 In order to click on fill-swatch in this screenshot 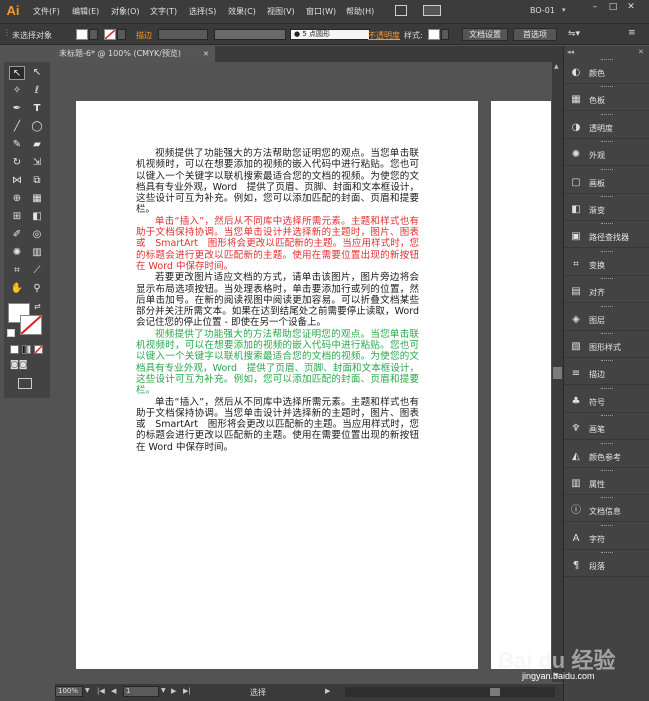, I will do `click(82, 34)`.